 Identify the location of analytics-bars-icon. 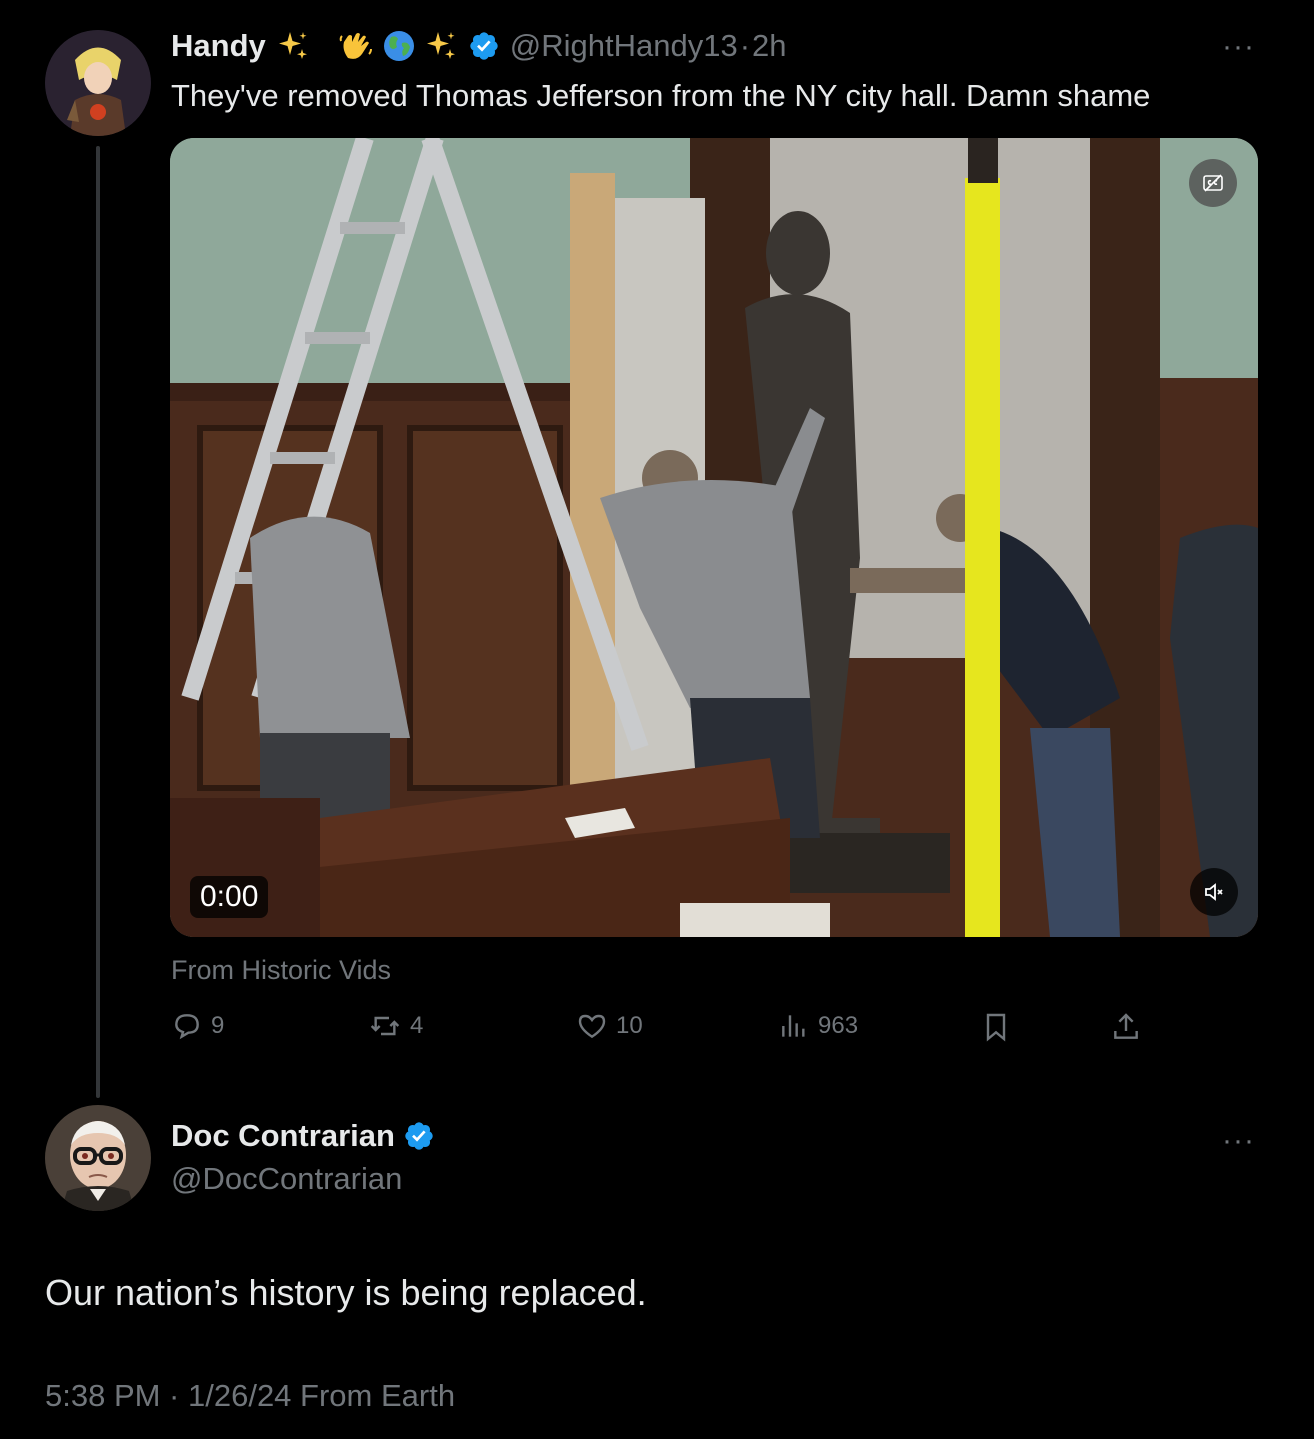
(793, 1026).